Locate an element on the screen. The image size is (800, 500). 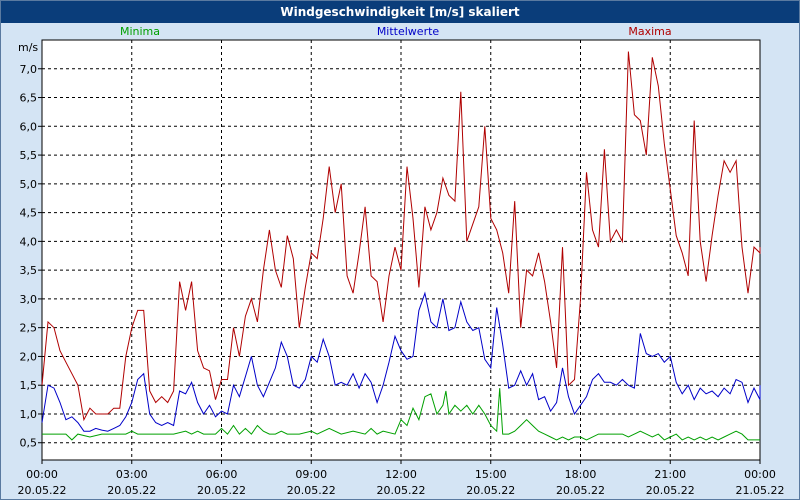
y-tick-label: 1,0 is located at coordinates (29, 414).